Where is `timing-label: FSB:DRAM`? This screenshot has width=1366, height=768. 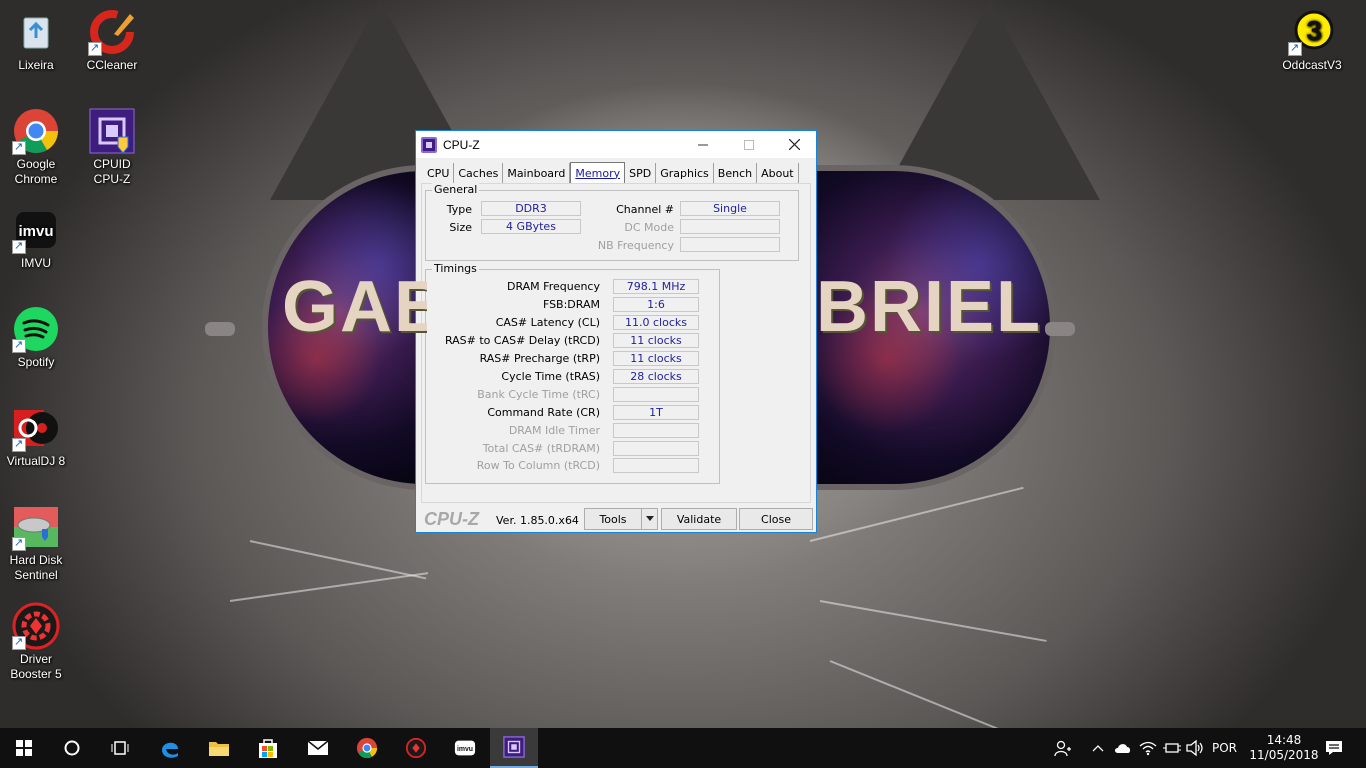 timing-label: FSB:DRAM is located at coordinates (571, 304).